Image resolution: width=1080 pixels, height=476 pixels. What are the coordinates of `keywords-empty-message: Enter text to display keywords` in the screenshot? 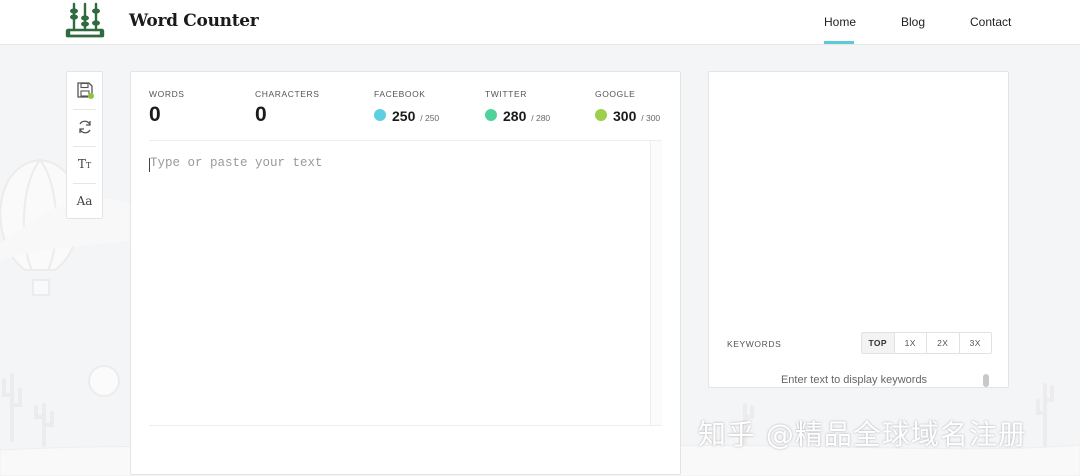 It's located at (854, 380).